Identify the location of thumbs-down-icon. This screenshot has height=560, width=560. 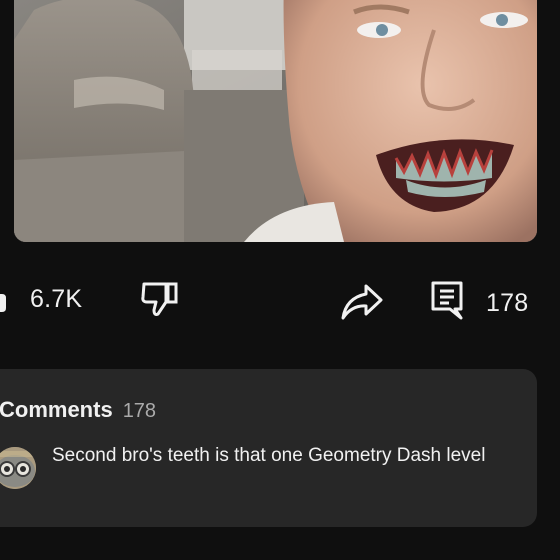
(160, 301).